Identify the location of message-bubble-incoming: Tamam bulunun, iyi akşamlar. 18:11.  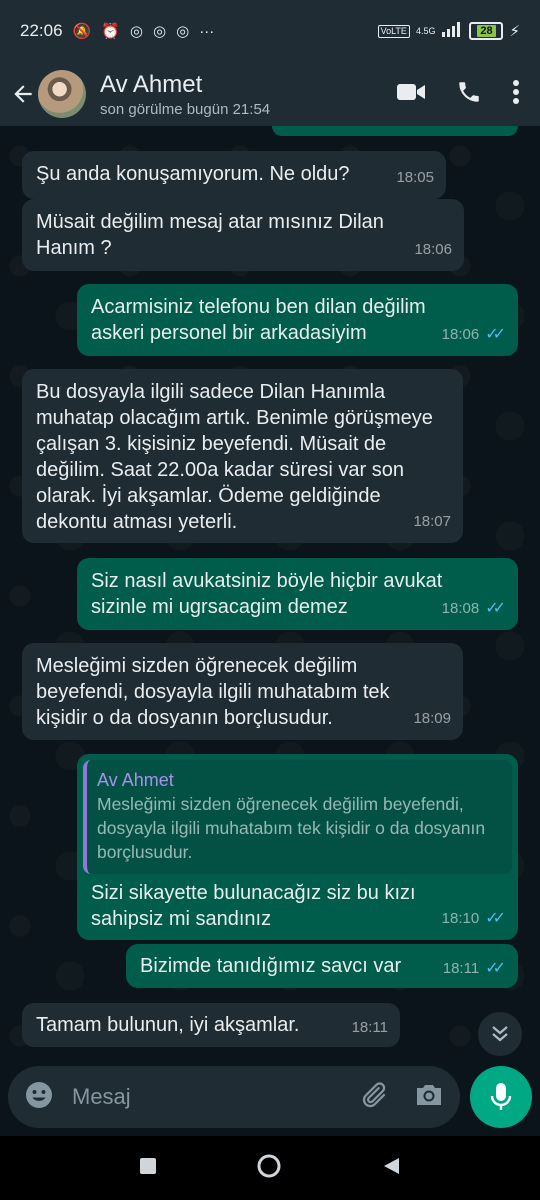
(211, 1025).